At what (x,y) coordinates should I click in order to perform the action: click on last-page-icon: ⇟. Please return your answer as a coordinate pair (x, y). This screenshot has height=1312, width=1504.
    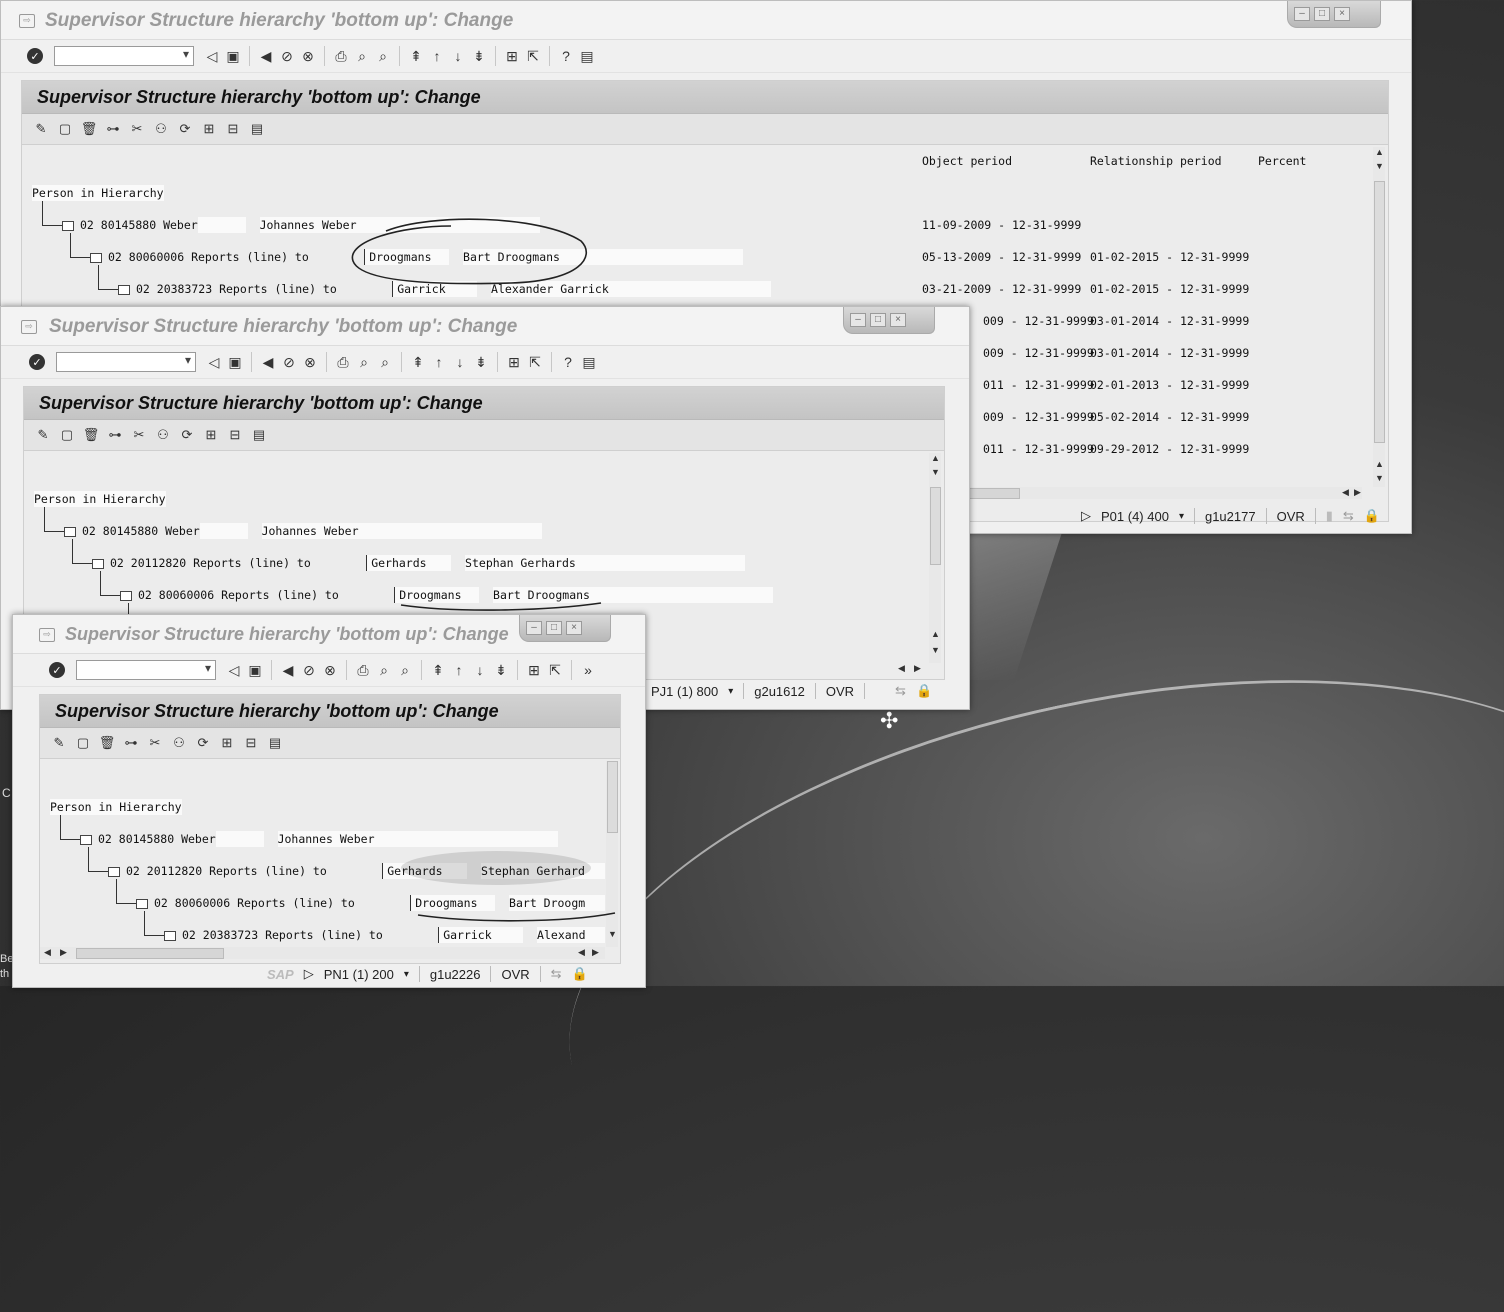
    Looking at the image, I should click on (501, 670).